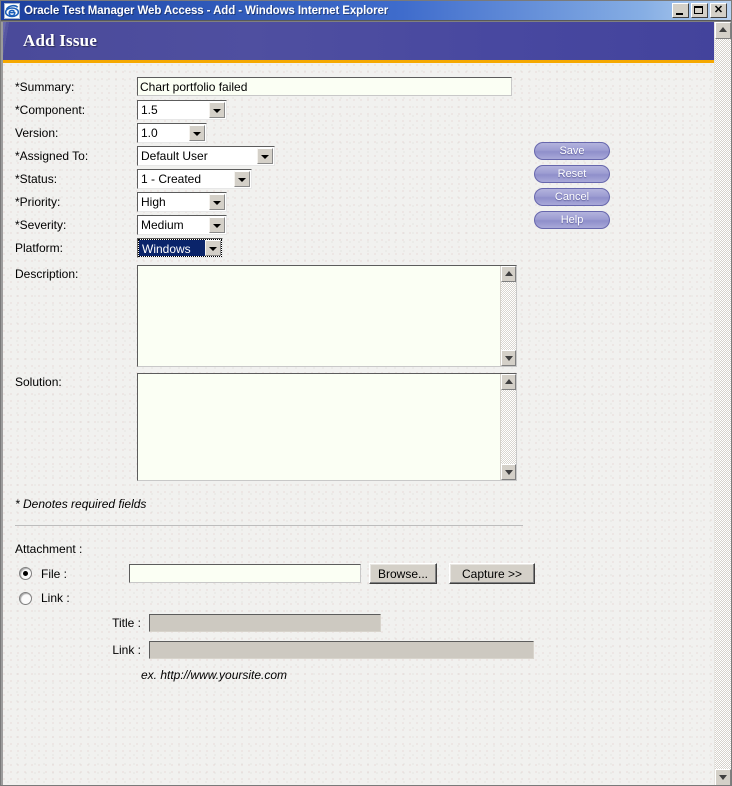  I want to click on priority-select: High, so click(182, 201).